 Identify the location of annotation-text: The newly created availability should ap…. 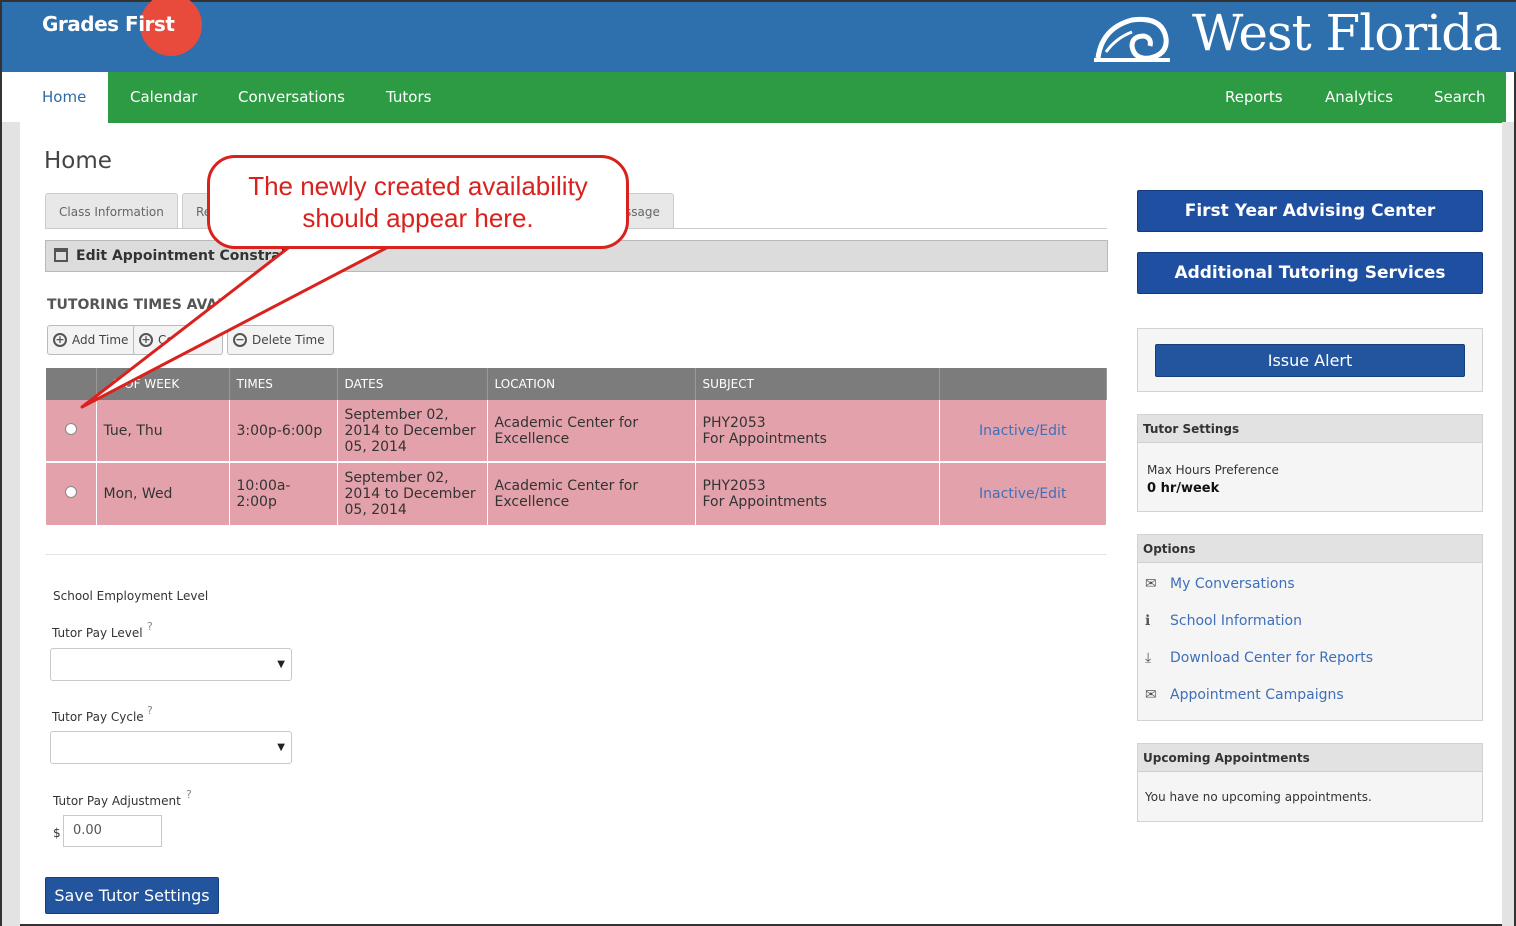
(418, 202).